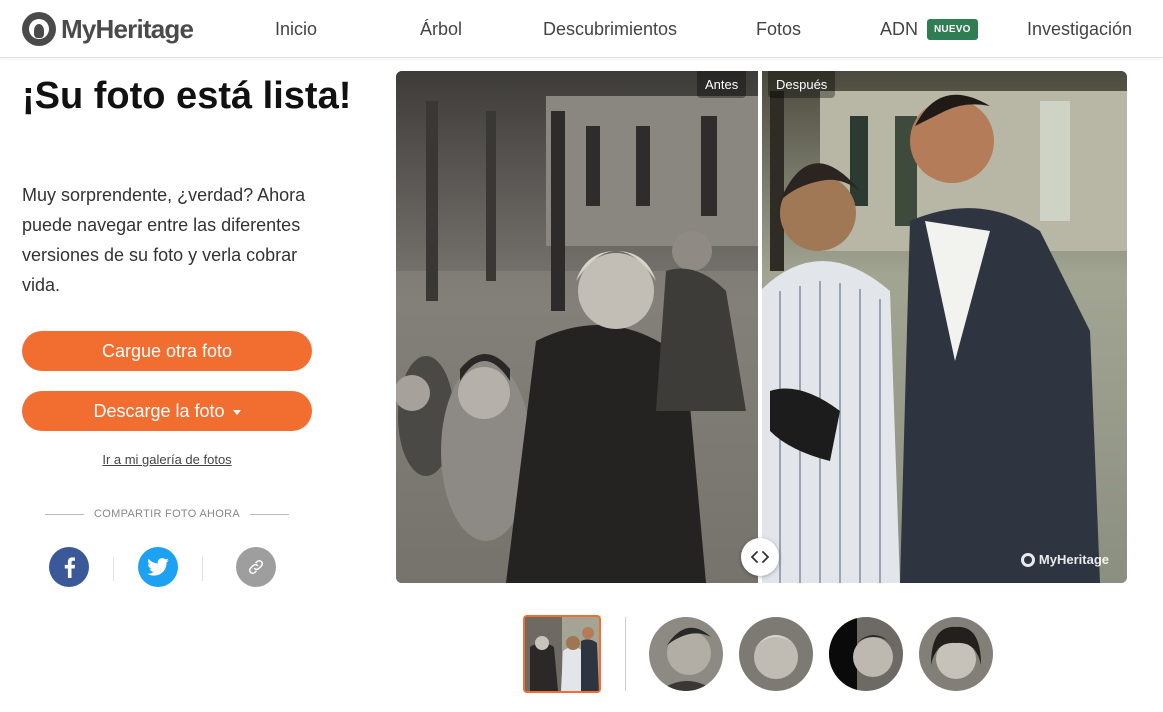  I want to click on new-badge: NUEVO, so click(952, 29).